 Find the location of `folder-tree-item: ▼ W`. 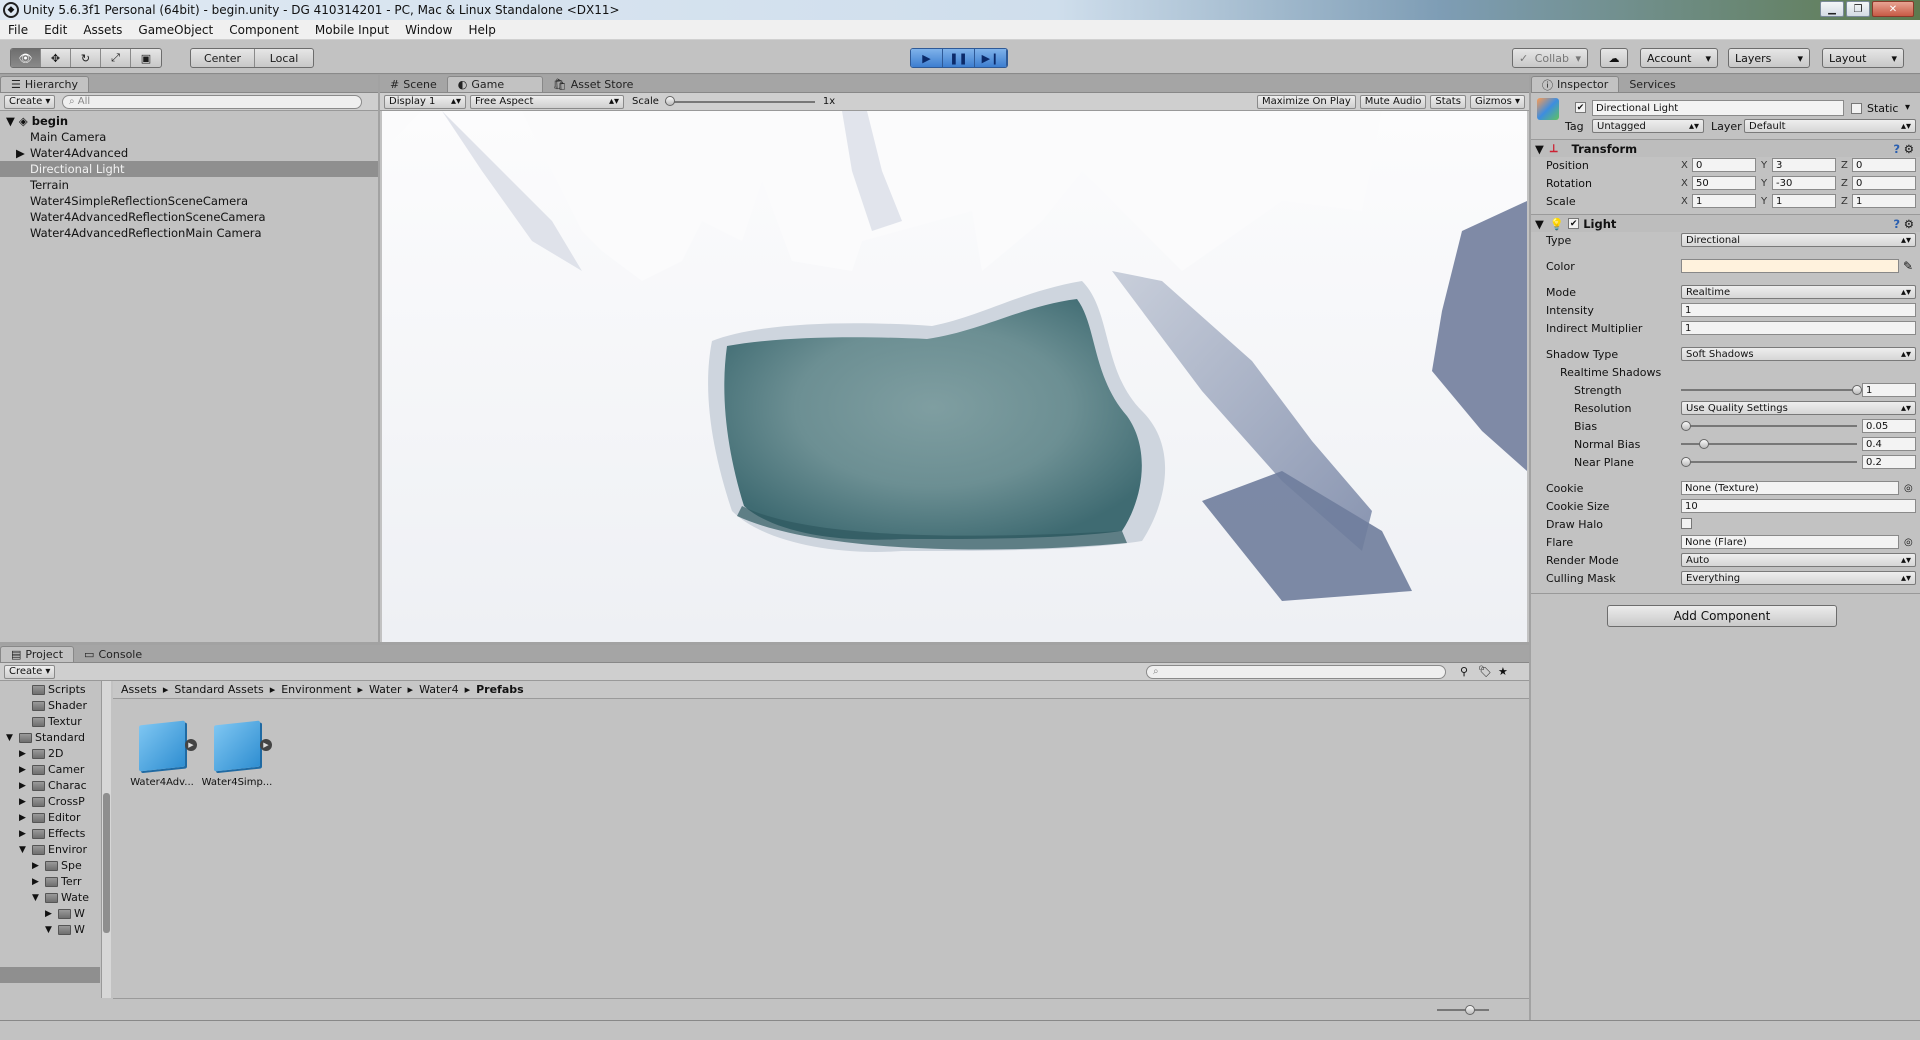

folder-tree-item: ▼ W is located at coordinates (65, 929).